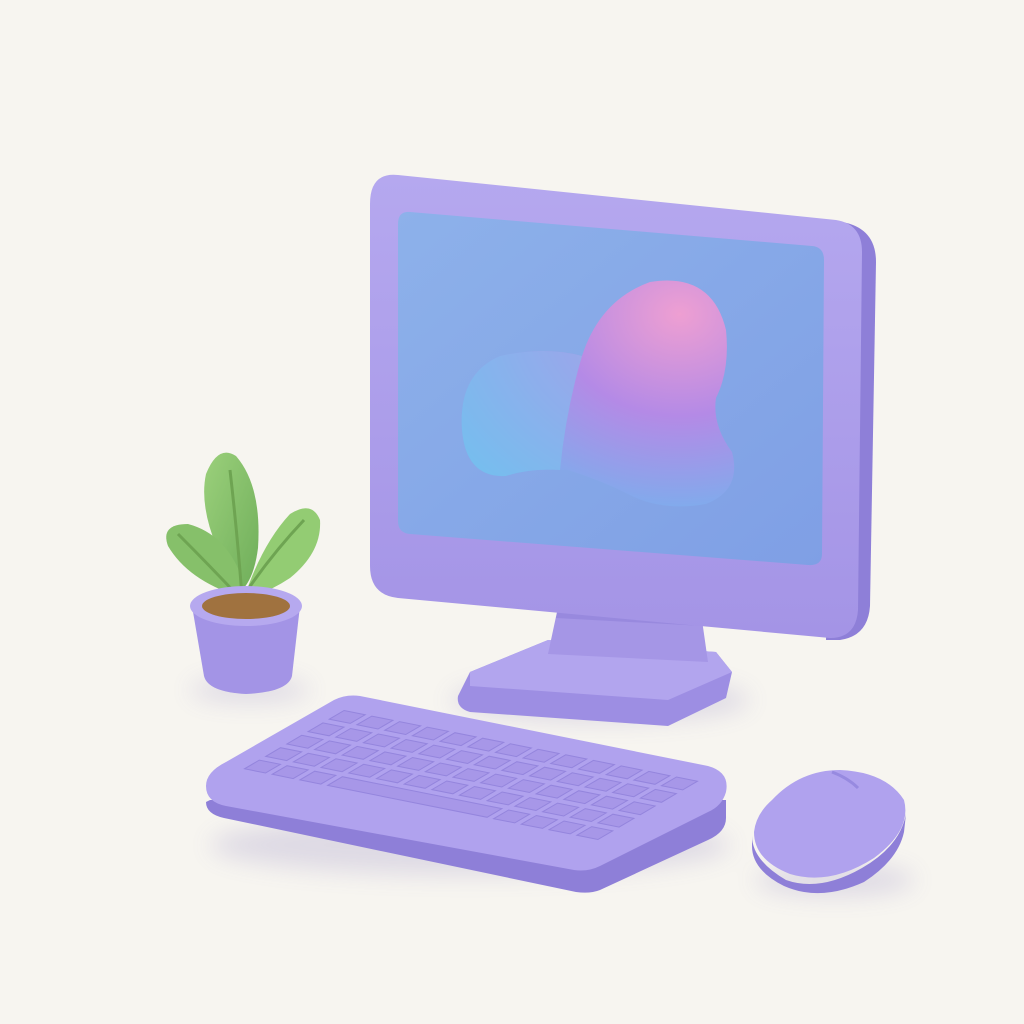 The height and width of the screenshot is (1024, 1024). What do you see at coordinates (246, 606) in the screenshot?
I see `plant-soil` at bounding box center [246, 606].